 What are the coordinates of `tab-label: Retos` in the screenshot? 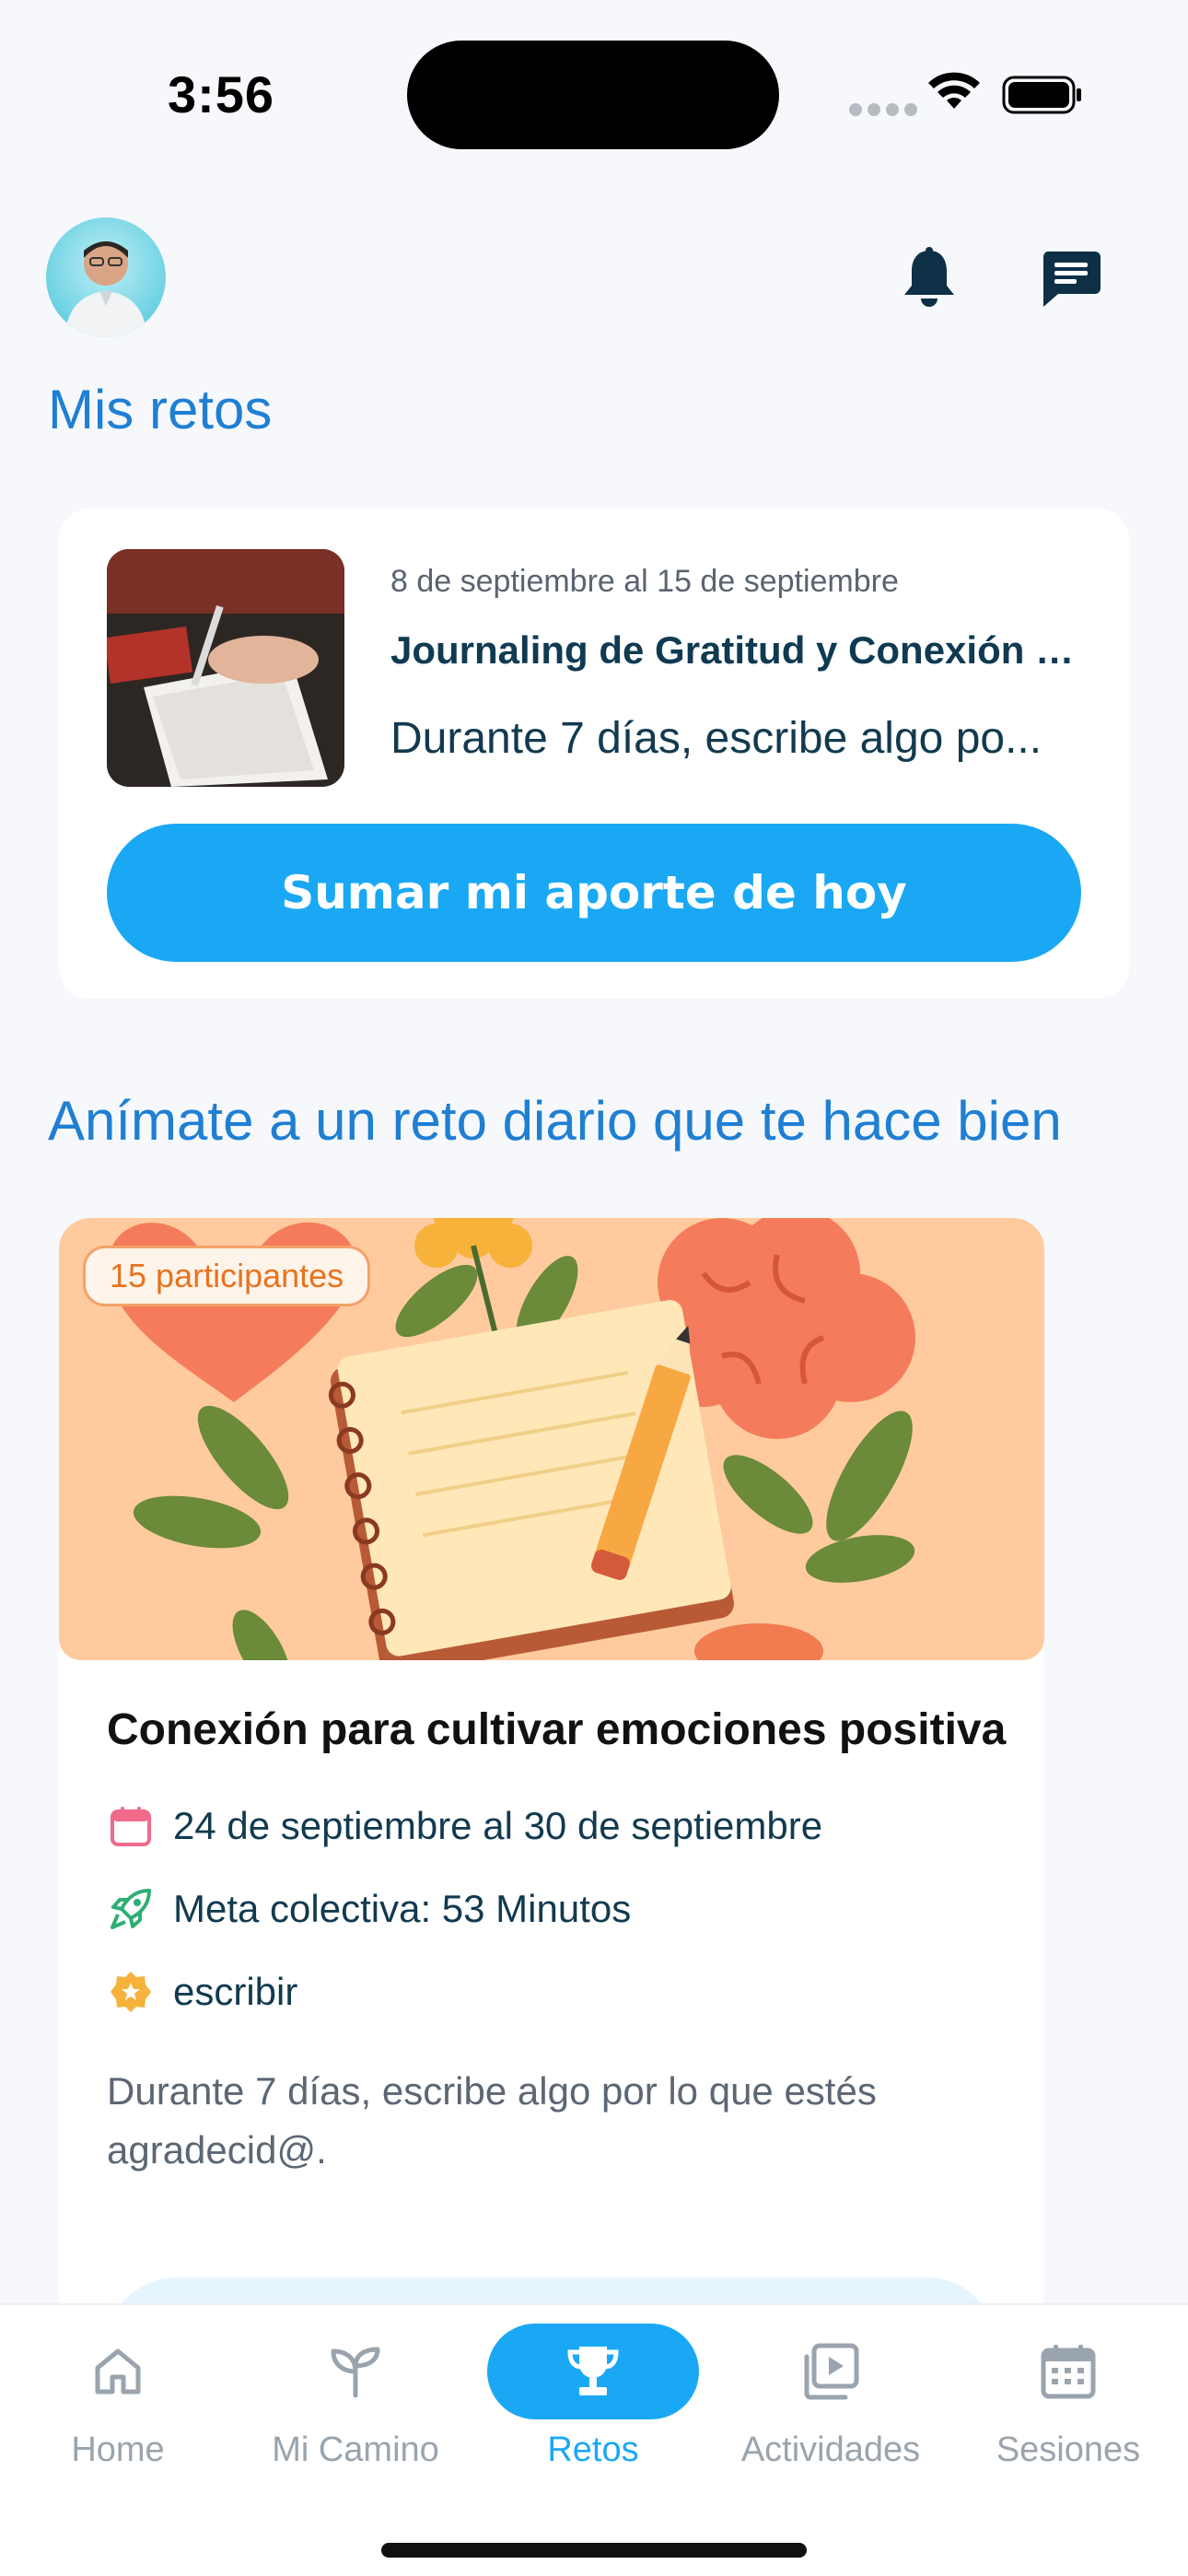 It's located at (593, 2449).